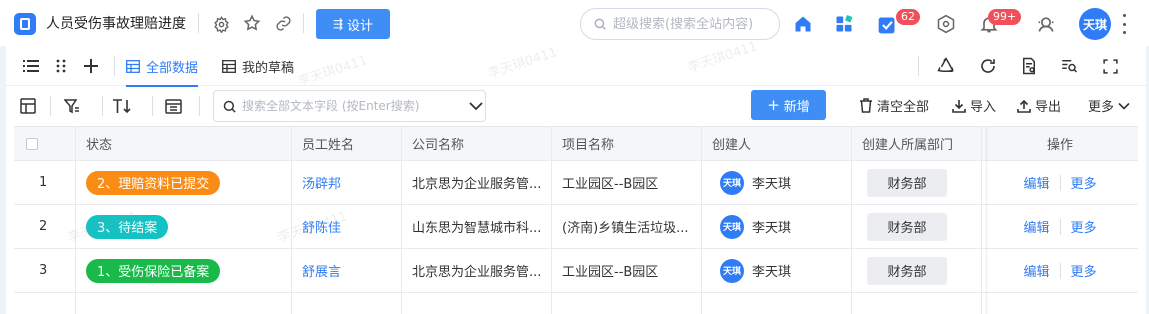 Image resolution: width=1149 pixels, height=314 pixels. I want to click on export-button: 导出, so click(1039, 105).